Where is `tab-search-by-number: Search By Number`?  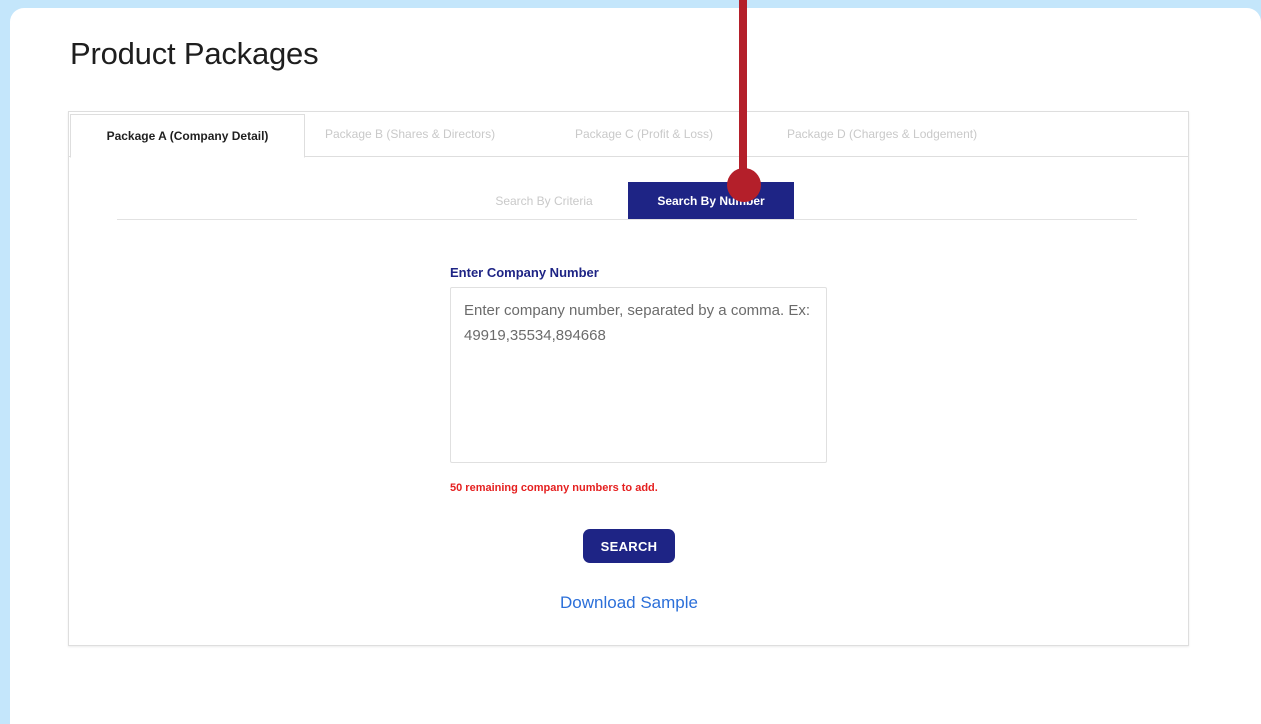
tab-search-by-number: Search By Number is located at coordinates (711, 201).